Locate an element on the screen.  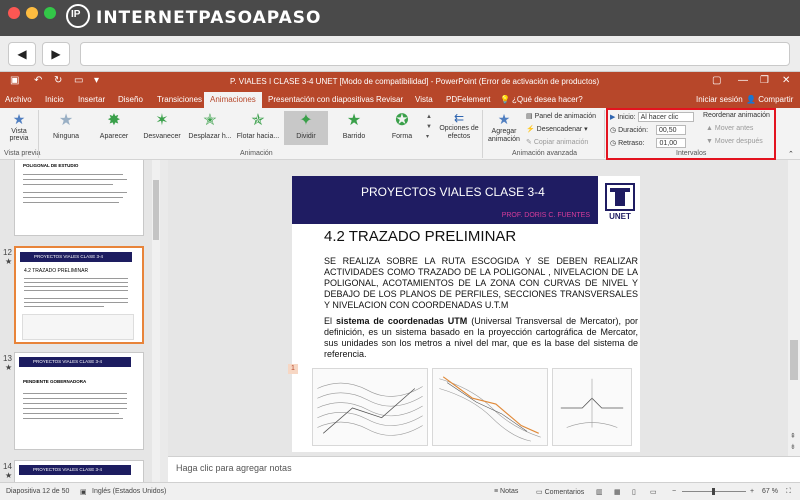
person-icon: 👤 is located at coordinates (751, 99).